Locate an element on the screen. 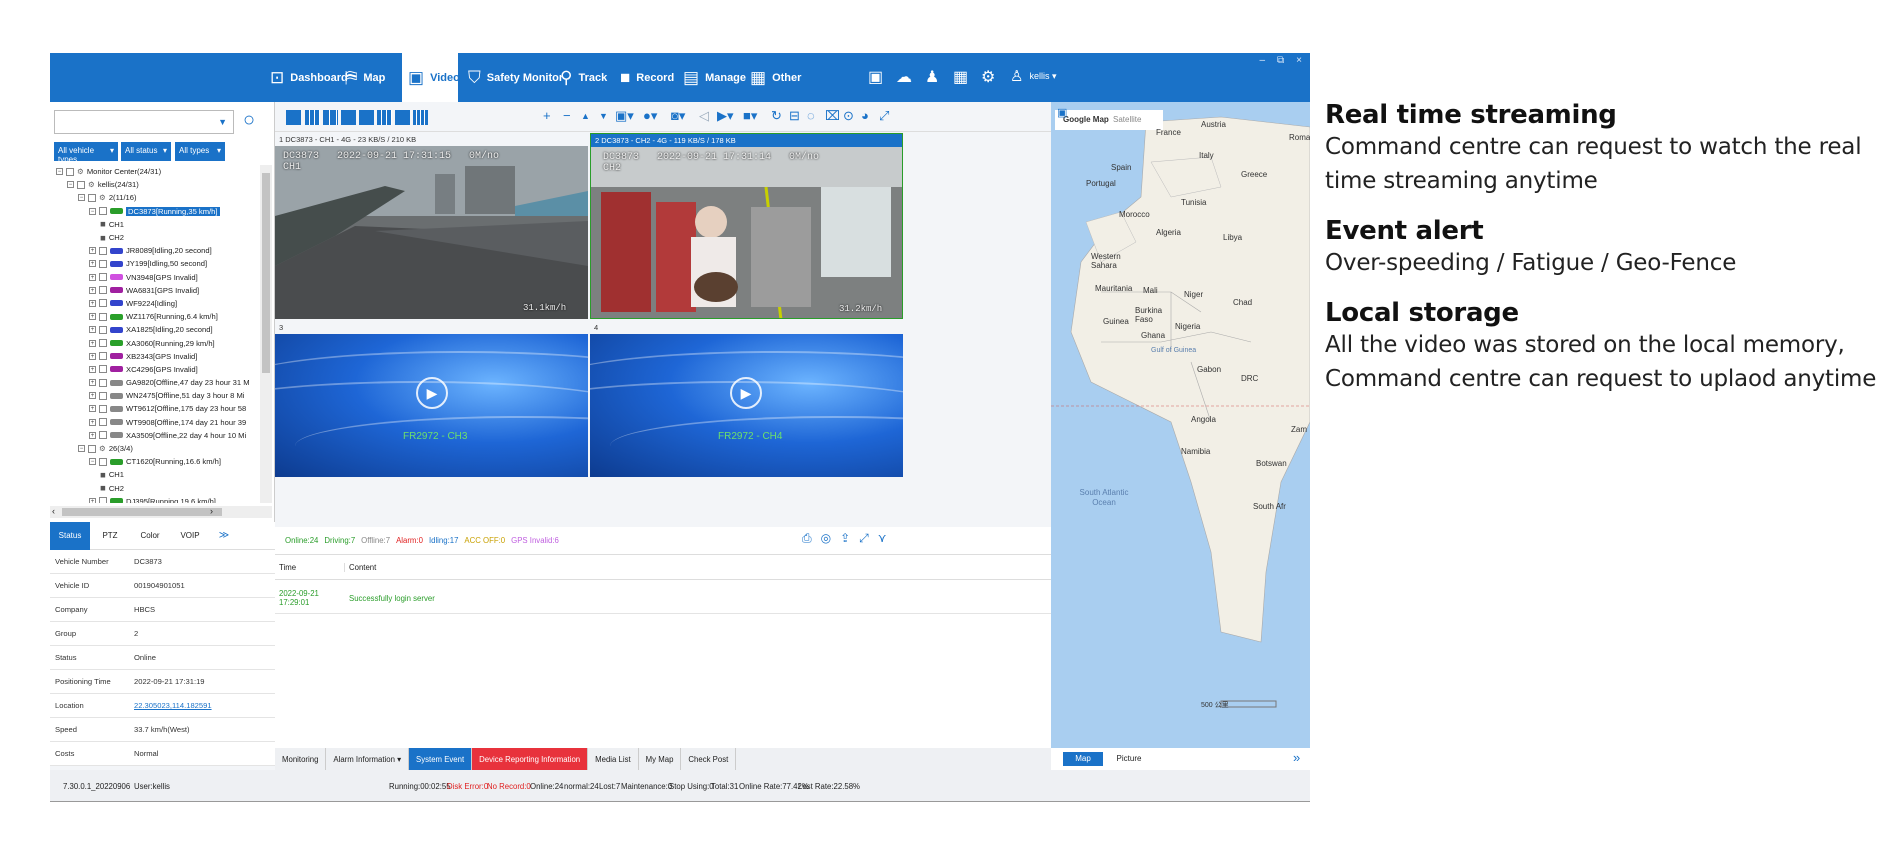  tree-group-item: − ⚙ kellis(24/31) is located at coordinates (155, 184).